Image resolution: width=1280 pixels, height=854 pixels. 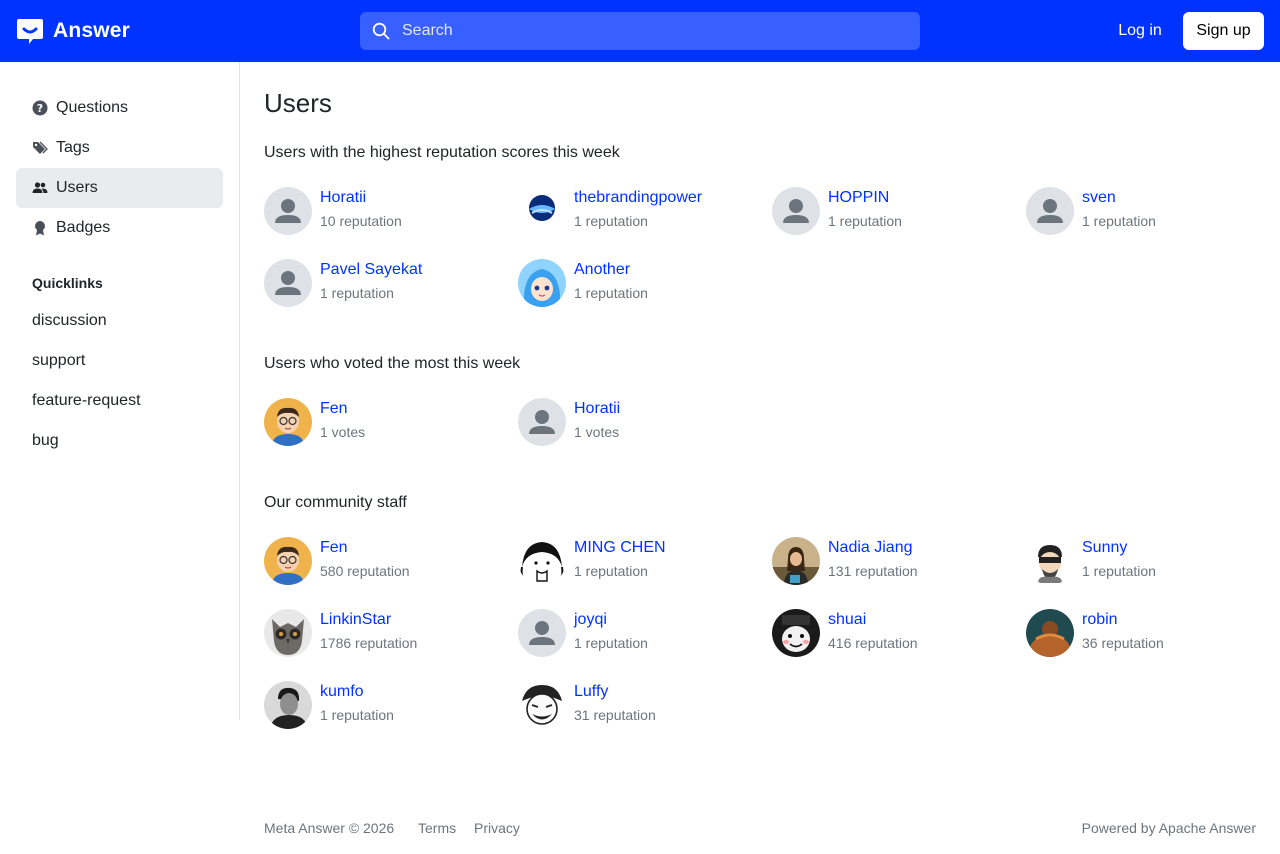 I want to click on user-name-link: MING CHEN, so click(x=620, y=548).